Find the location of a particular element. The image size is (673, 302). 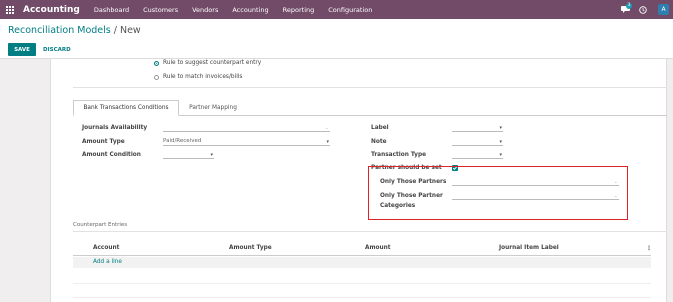

breadcrumb-current: New is located at coordinates (130, 30).